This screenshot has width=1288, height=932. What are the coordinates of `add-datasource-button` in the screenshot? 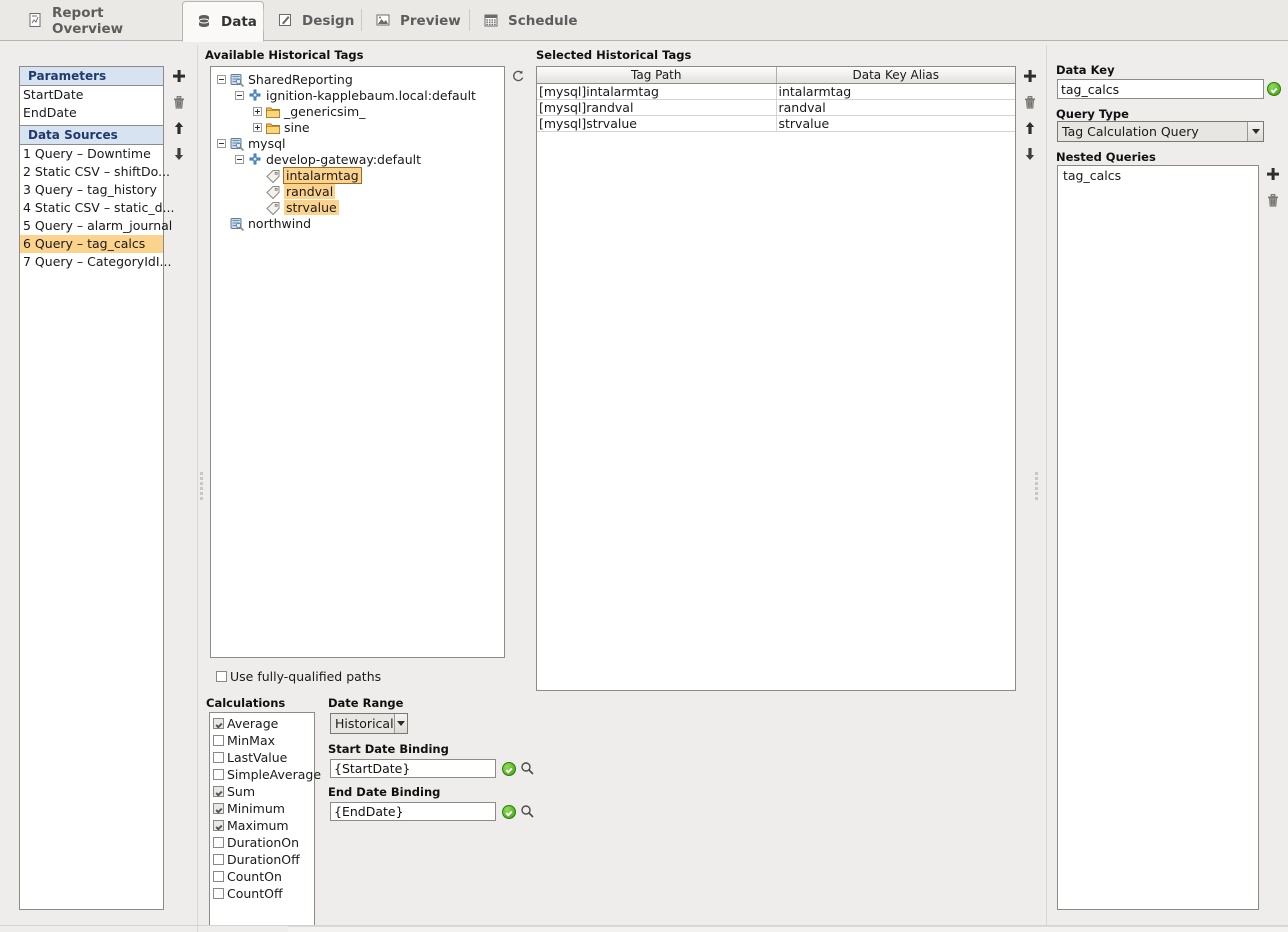 It's located at (179, 76).